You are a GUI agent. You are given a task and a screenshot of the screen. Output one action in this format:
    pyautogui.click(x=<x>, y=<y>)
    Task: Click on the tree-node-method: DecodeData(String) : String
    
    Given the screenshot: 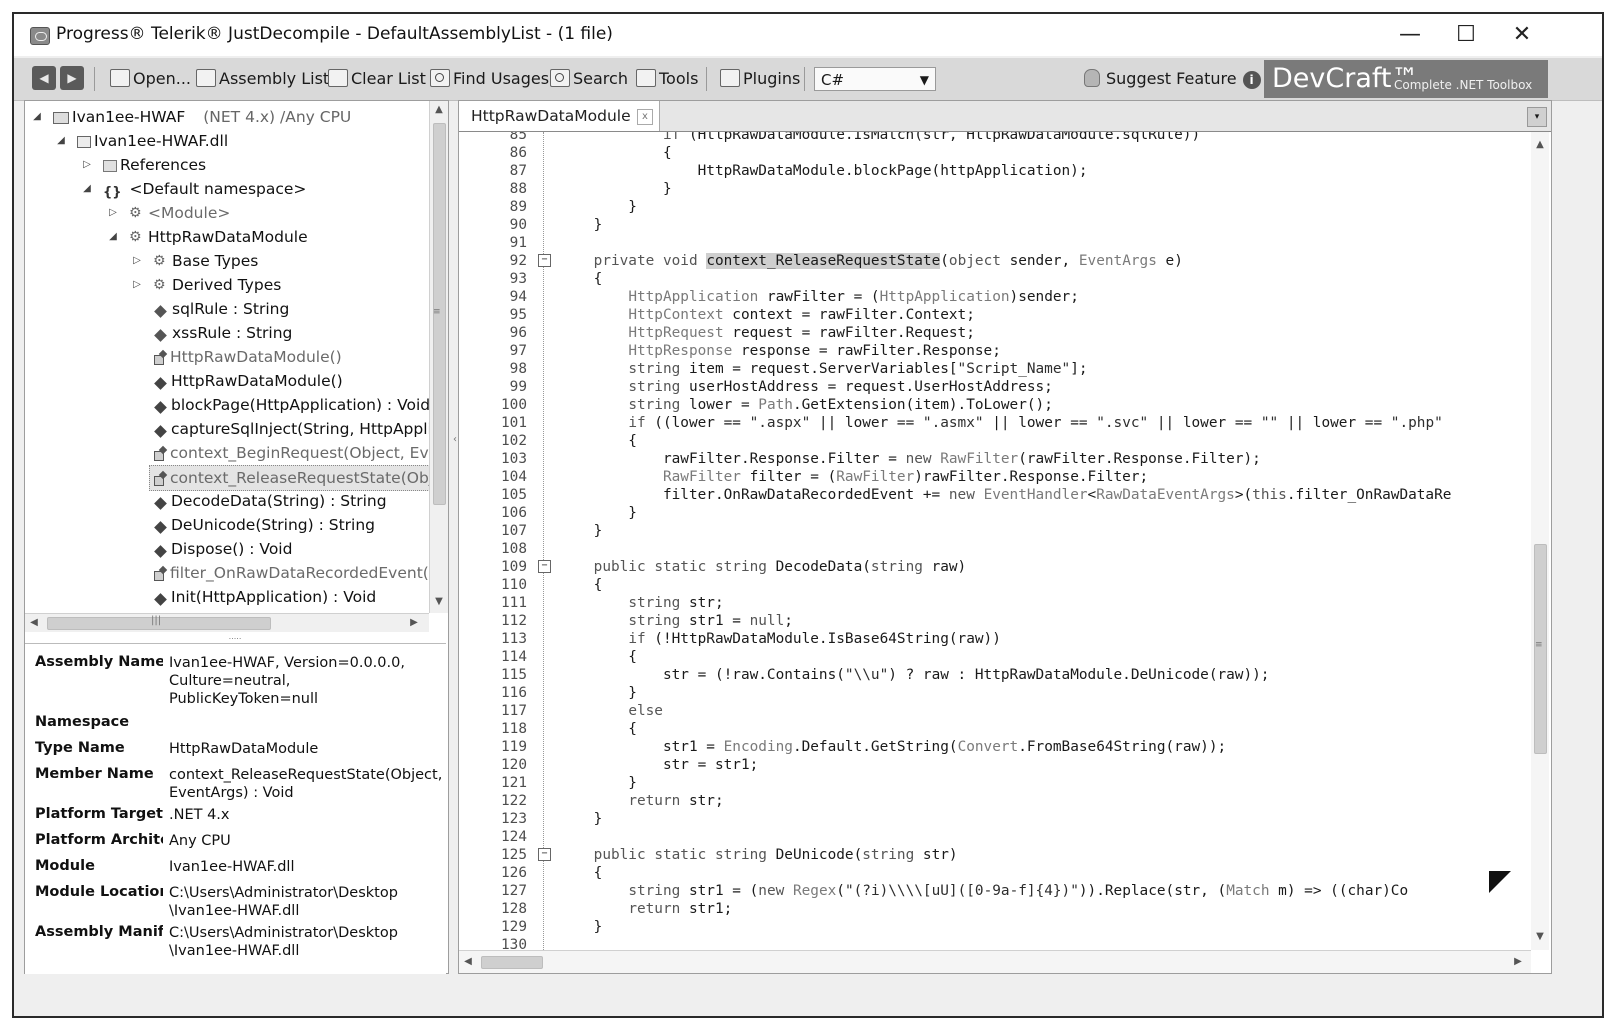 What is the action you would take?
    pyautogui.click(x=270, y=501)
    